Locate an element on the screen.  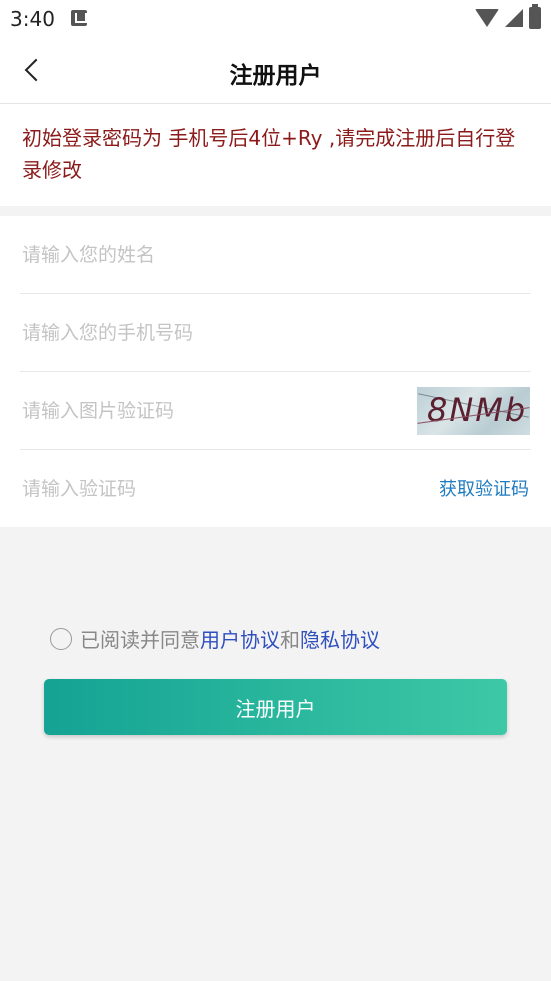
app-bar: 注册用户 is located at coordinates (275, 70).